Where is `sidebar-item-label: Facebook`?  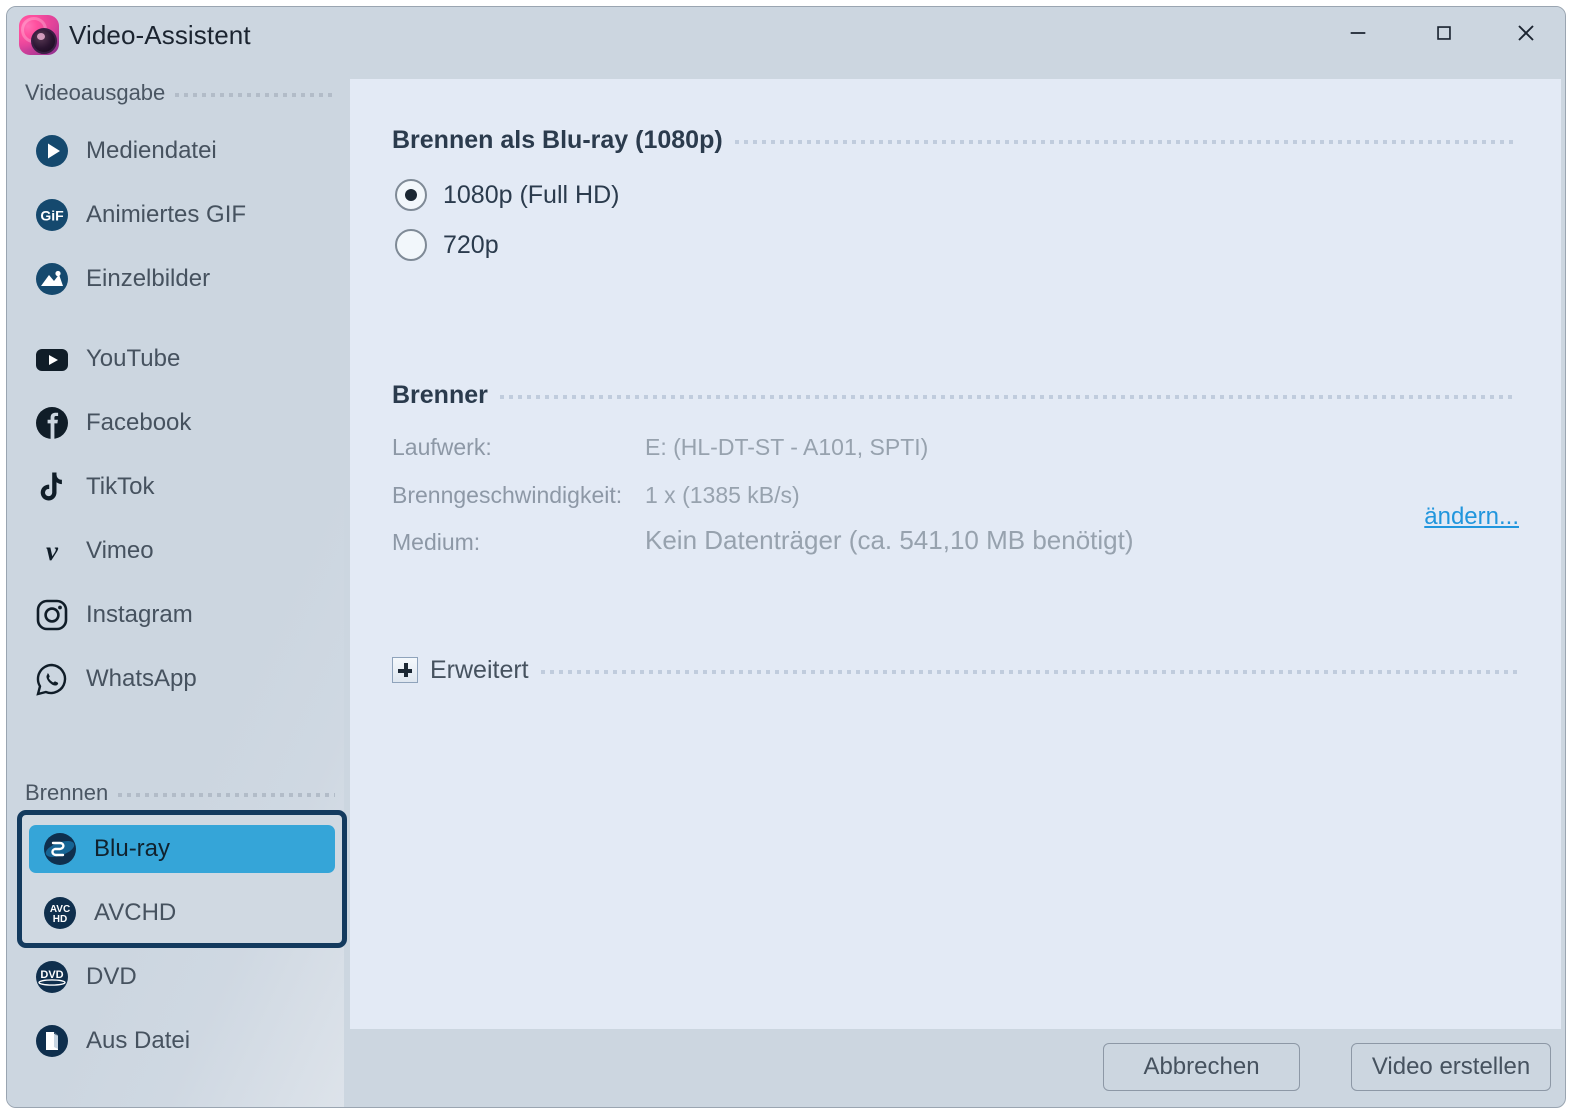 sidebar-item-label: Facebook is located at coordinates (139, 422).